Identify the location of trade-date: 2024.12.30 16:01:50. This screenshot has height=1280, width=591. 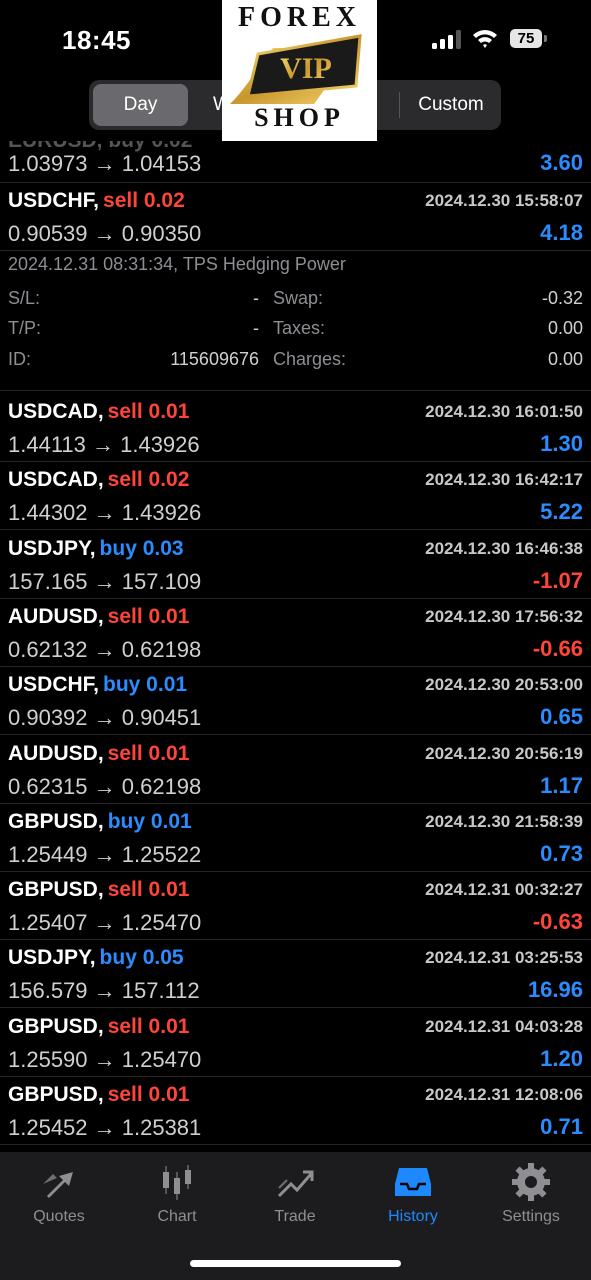
(504, 411).